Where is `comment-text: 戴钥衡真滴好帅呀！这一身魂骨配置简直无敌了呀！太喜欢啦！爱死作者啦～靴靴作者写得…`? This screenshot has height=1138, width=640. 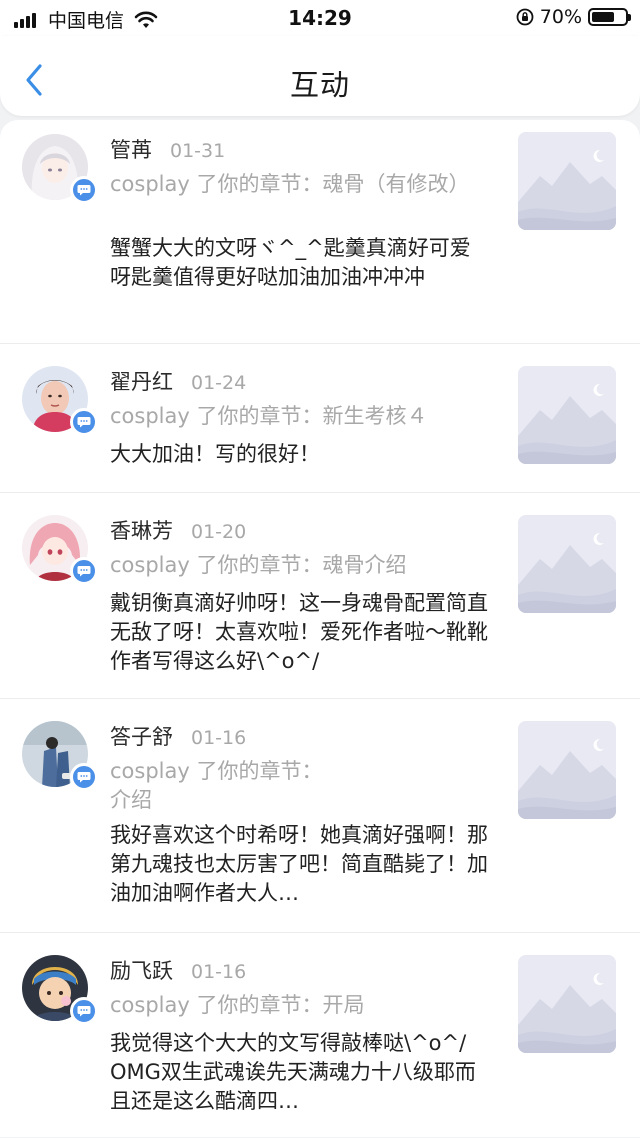 comment-text: 戴钥衡真滴好帅呀！这一身魂骨配置简直无敌了呀！太喜欢啦！爱死作者啦～靴靴作者写得… is located at coordinates (299, 632).